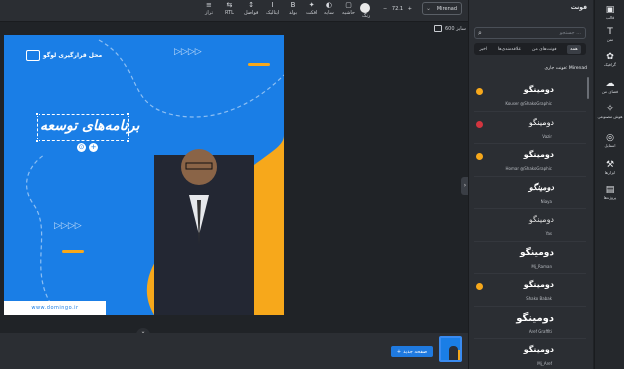 The width and height of the screenshot is (624, 369). I want to click on font-size-value: 72.1, so click(397, 9).